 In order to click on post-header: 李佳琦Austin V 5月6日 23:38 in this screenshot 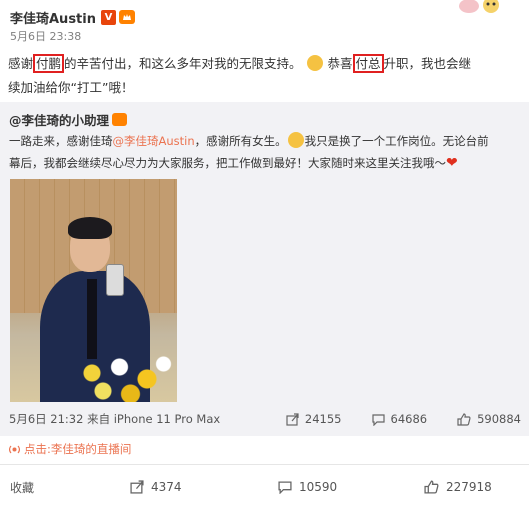, I will do `click(265, 28)`.